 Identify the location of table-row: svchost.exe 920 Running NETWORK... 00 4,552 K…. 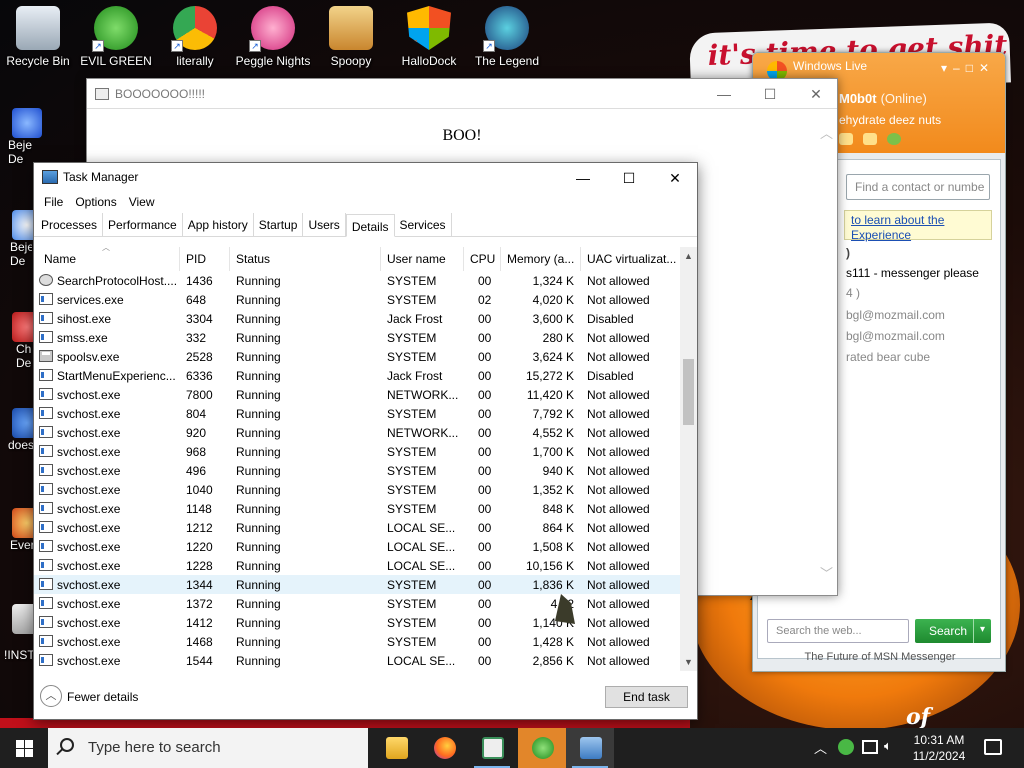
(357, 432).